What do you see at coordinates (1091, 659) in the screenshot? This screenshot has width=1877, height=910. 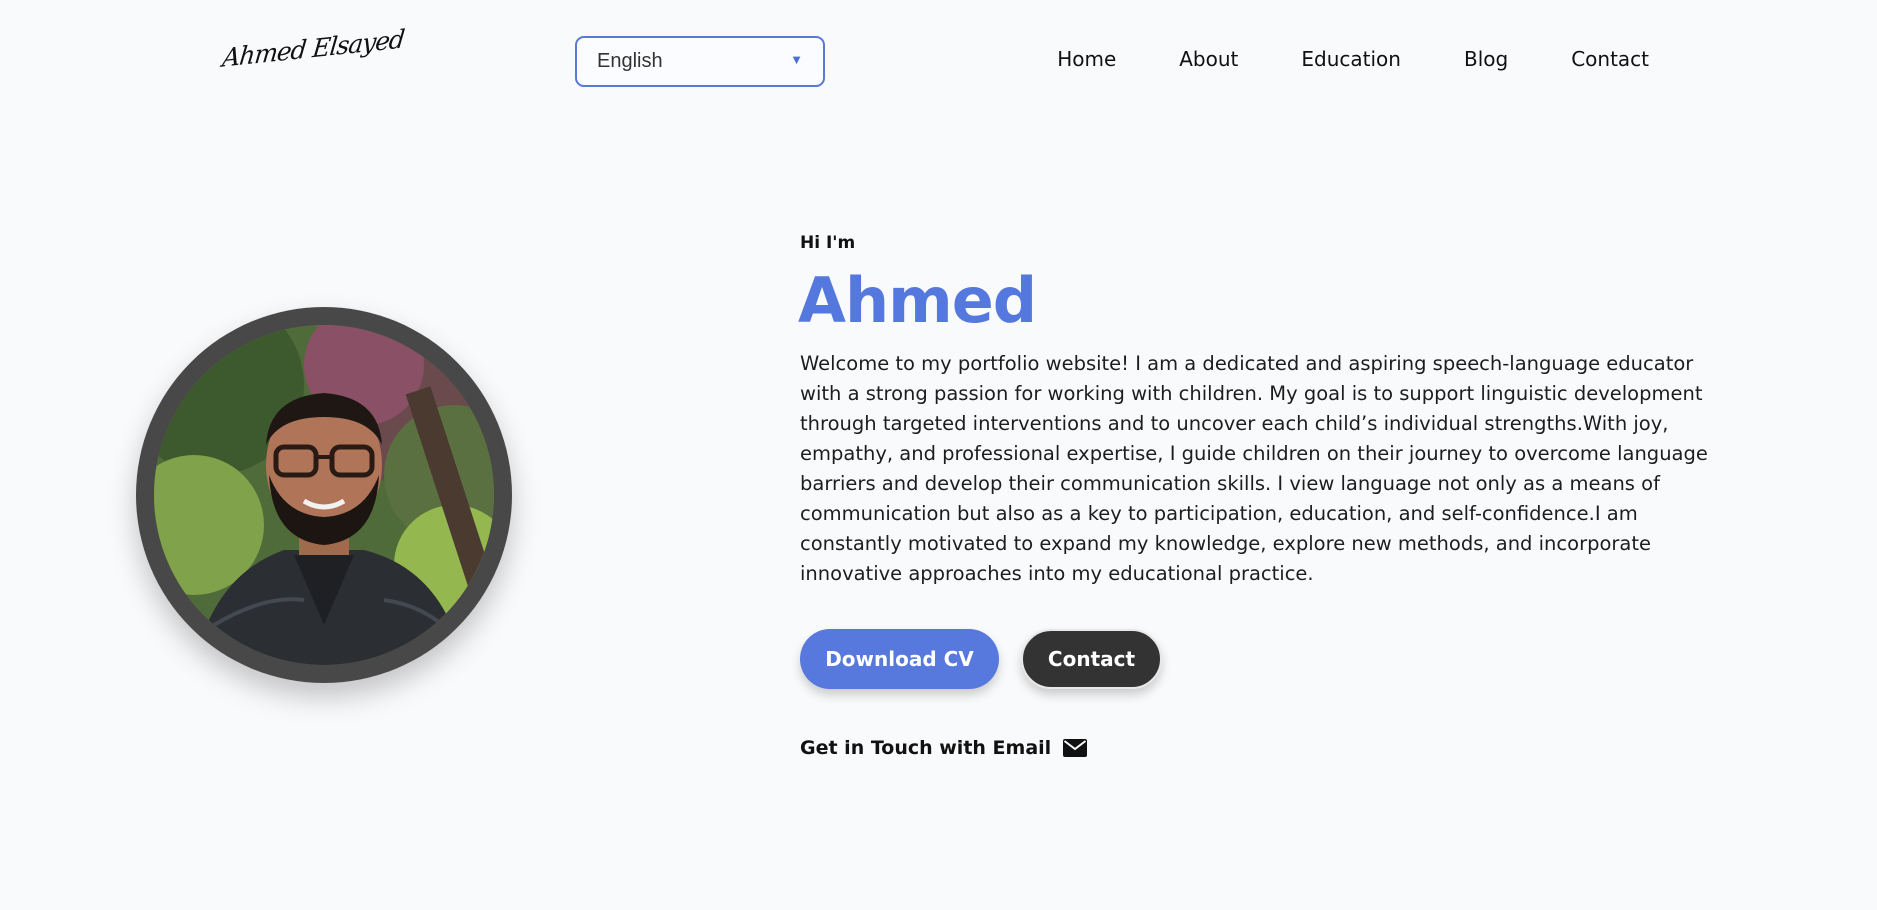 I see `contact-button: Contact` at bounding box center [1091, 659].